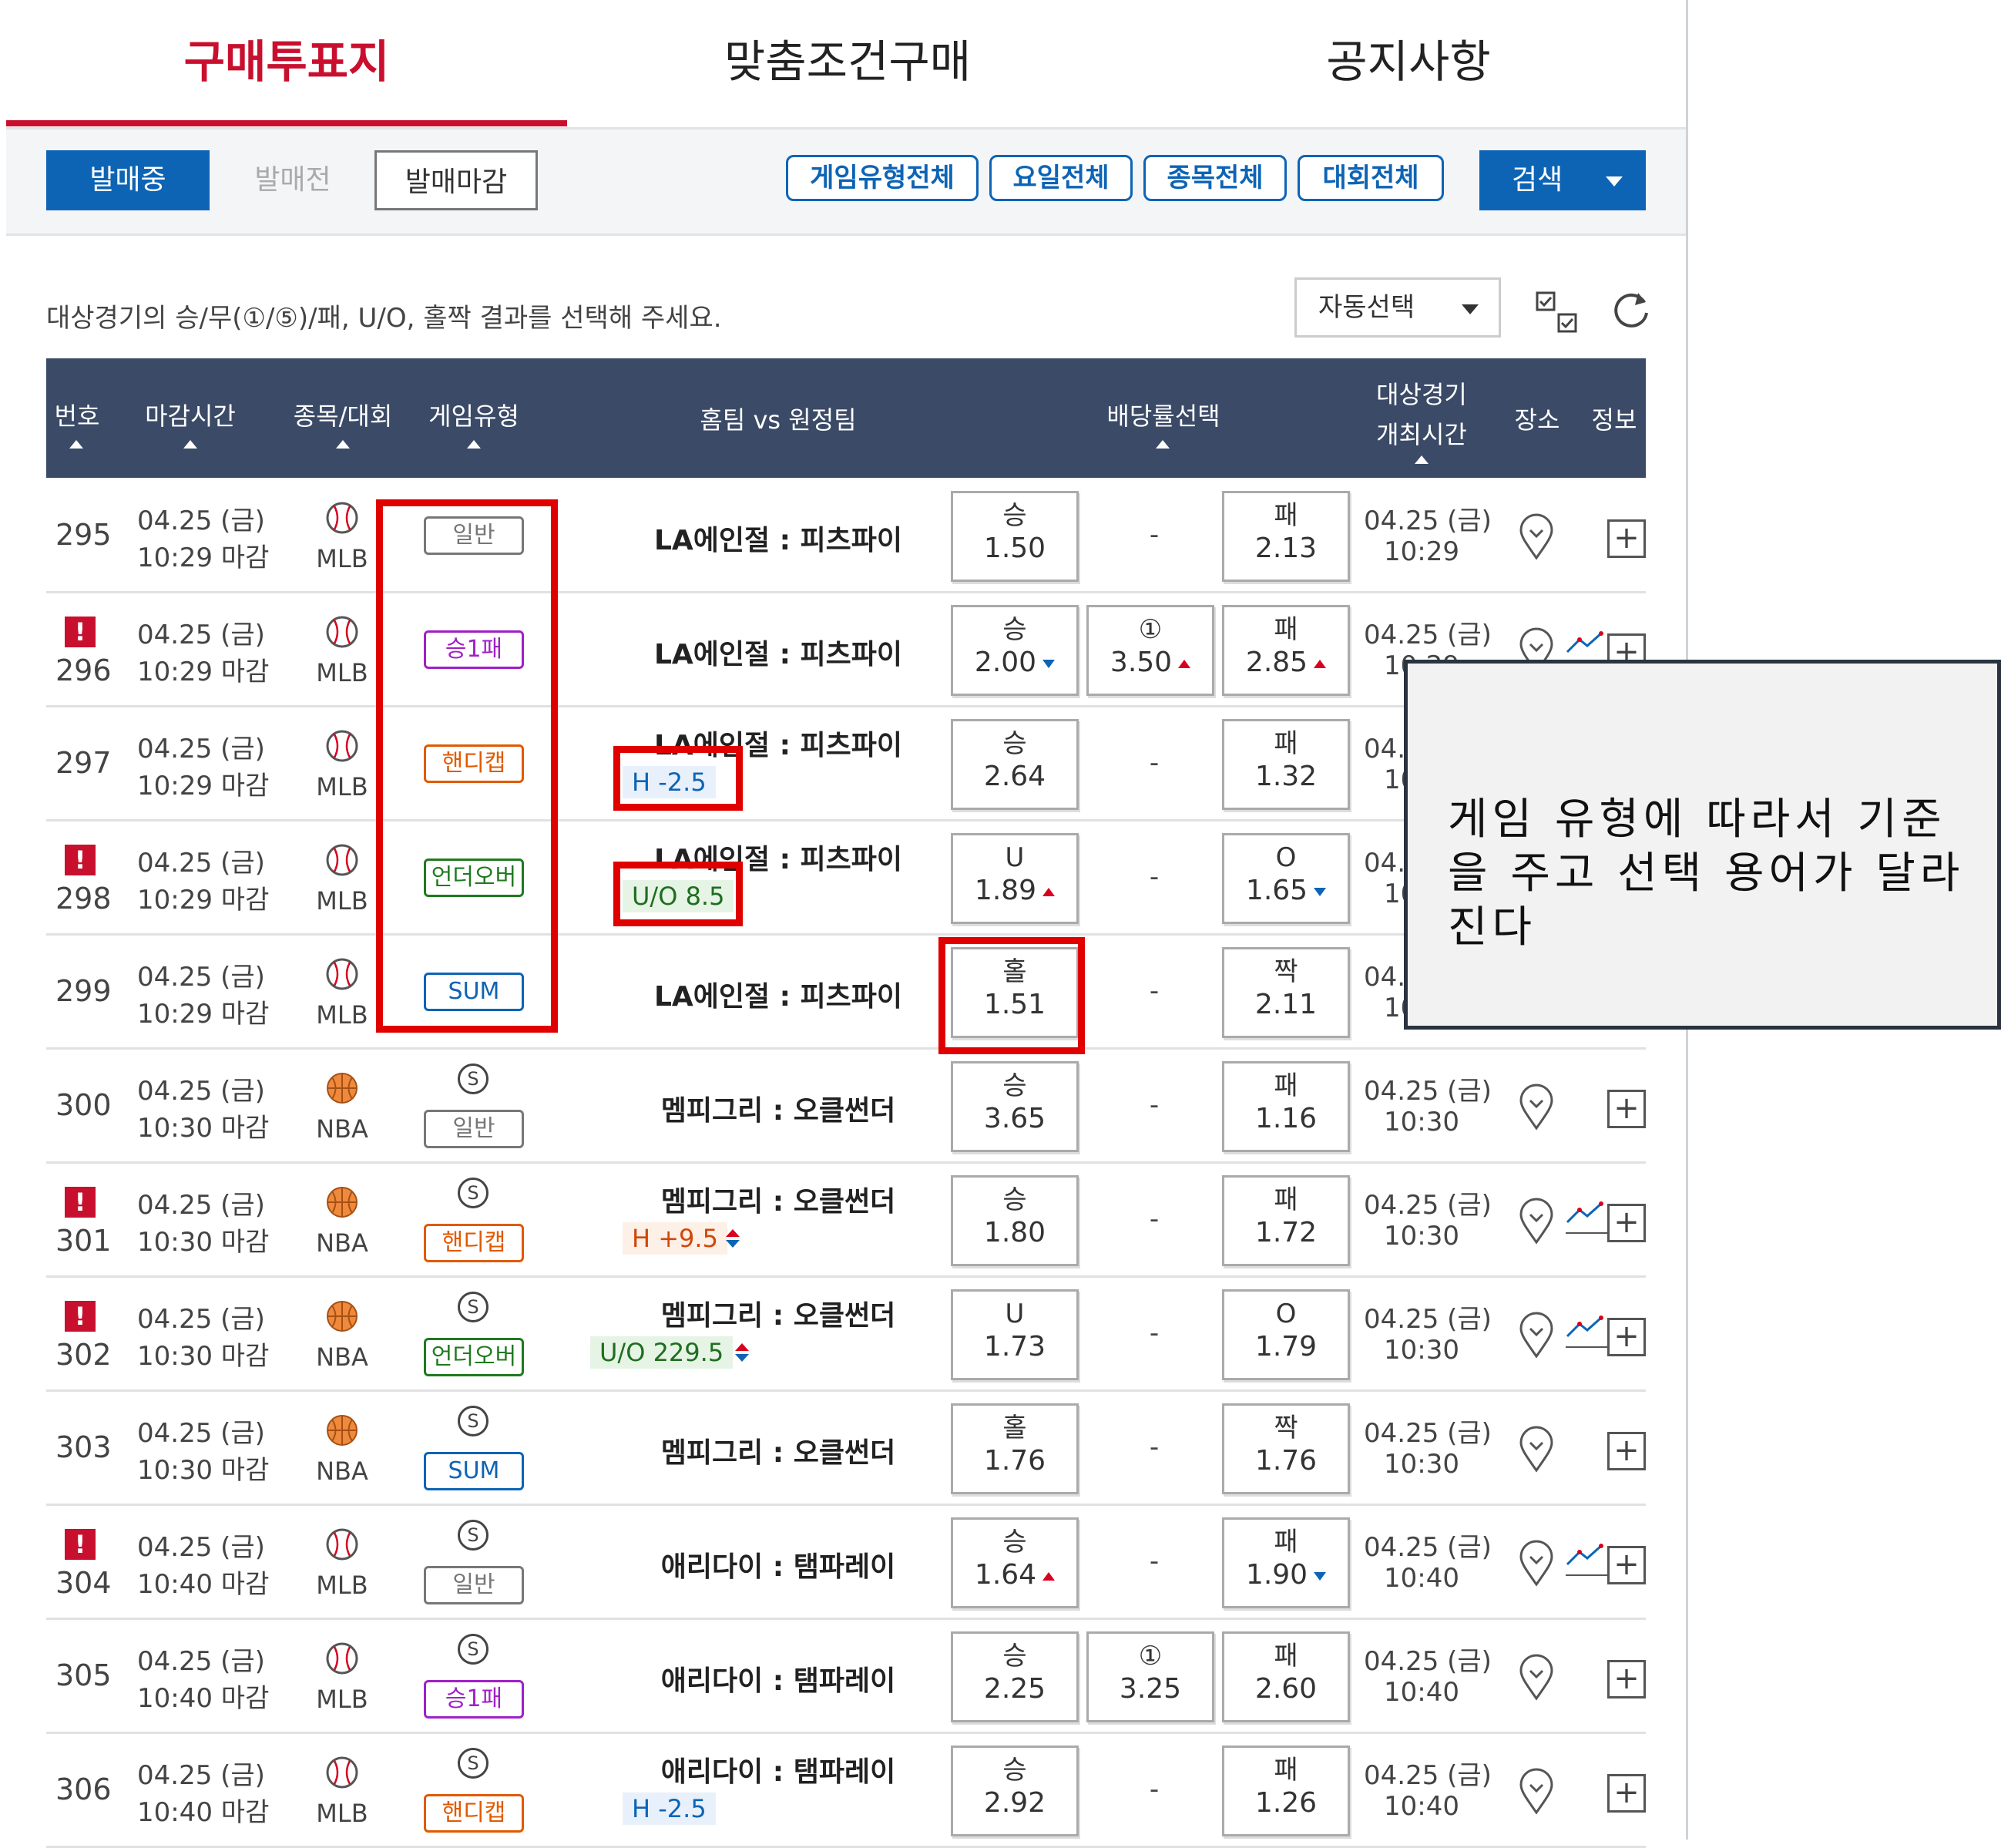 The height and width of the screenshot is (1848, 2001). What do you see at coordinates (1703, 845) in the screenshot?
I see `annotation-callout: 게임 유형에 따라서 기준을 주고 선택 용어가 달라진다` at bounding box center [1703, 845].